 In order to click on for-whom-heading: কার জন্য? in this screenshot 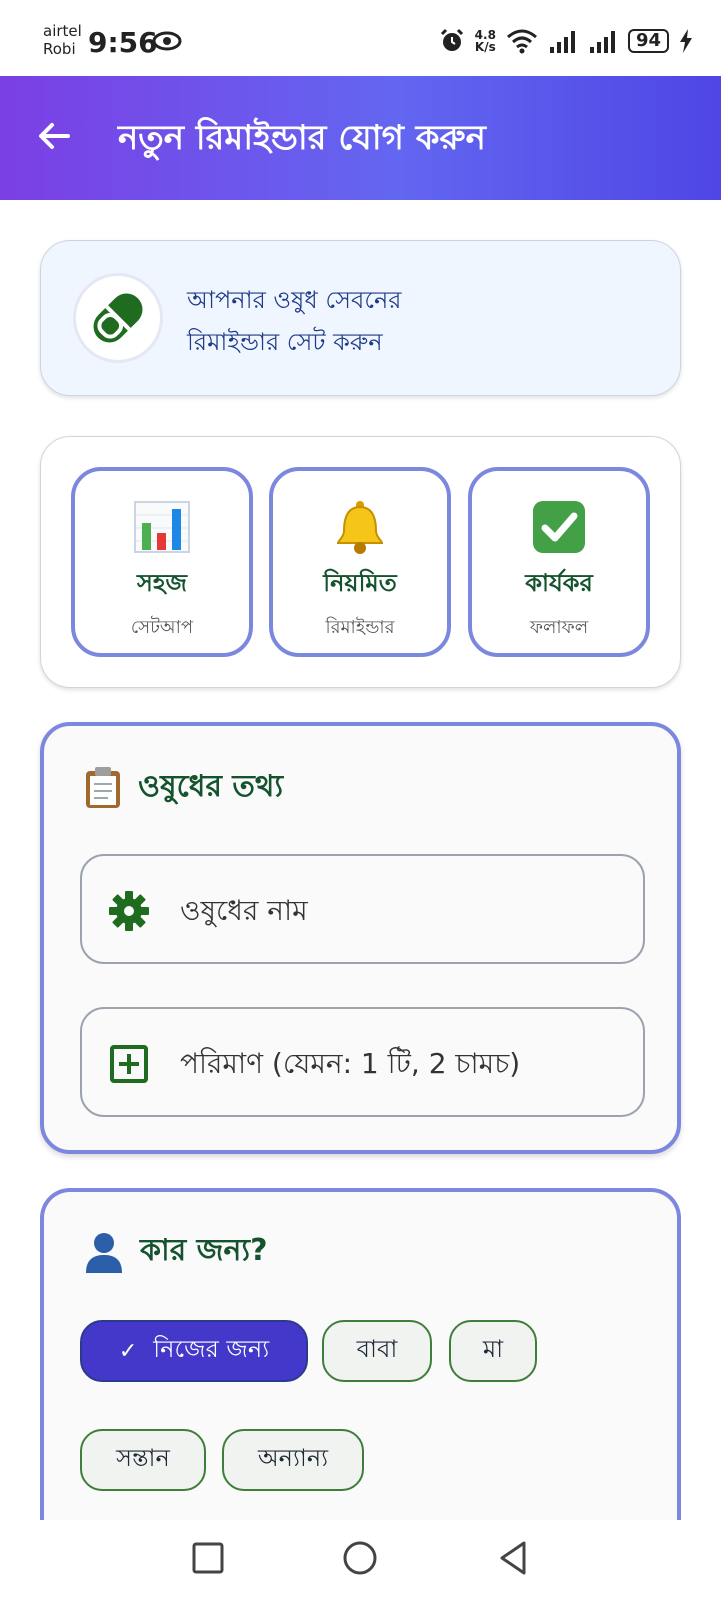, I will do `click(175, 1251)`.